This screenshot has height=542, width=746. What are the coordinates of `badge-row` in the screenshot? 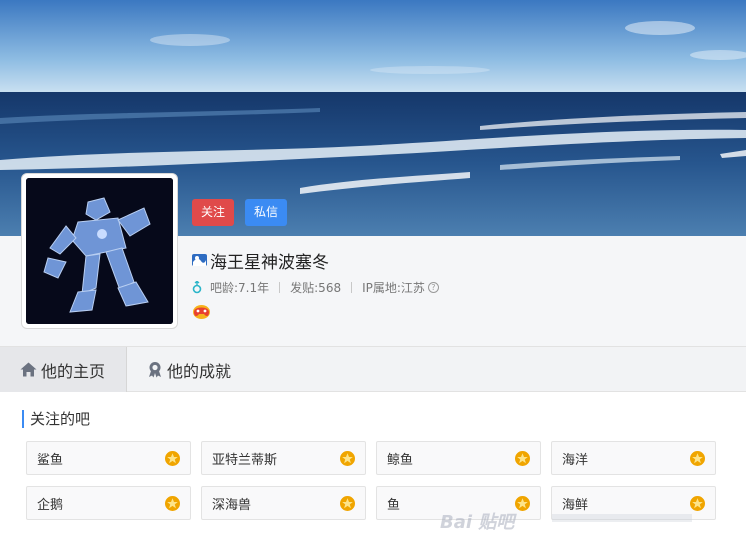 It's located at (201, 313).